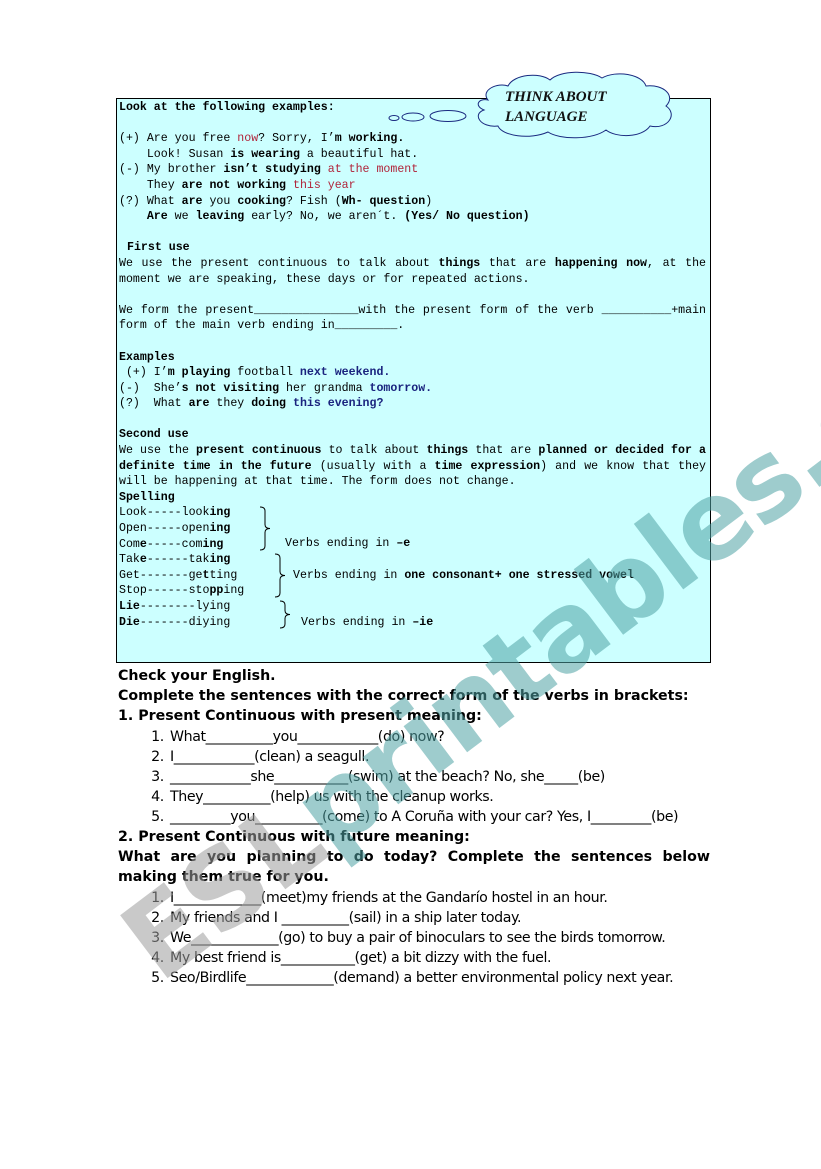 The height and width of the screenshot is (1169, 821). What do you see at coordinates (164, 513) in the screenshot?
I see `text-run: Look-----look` at bounding box center [164, 513].